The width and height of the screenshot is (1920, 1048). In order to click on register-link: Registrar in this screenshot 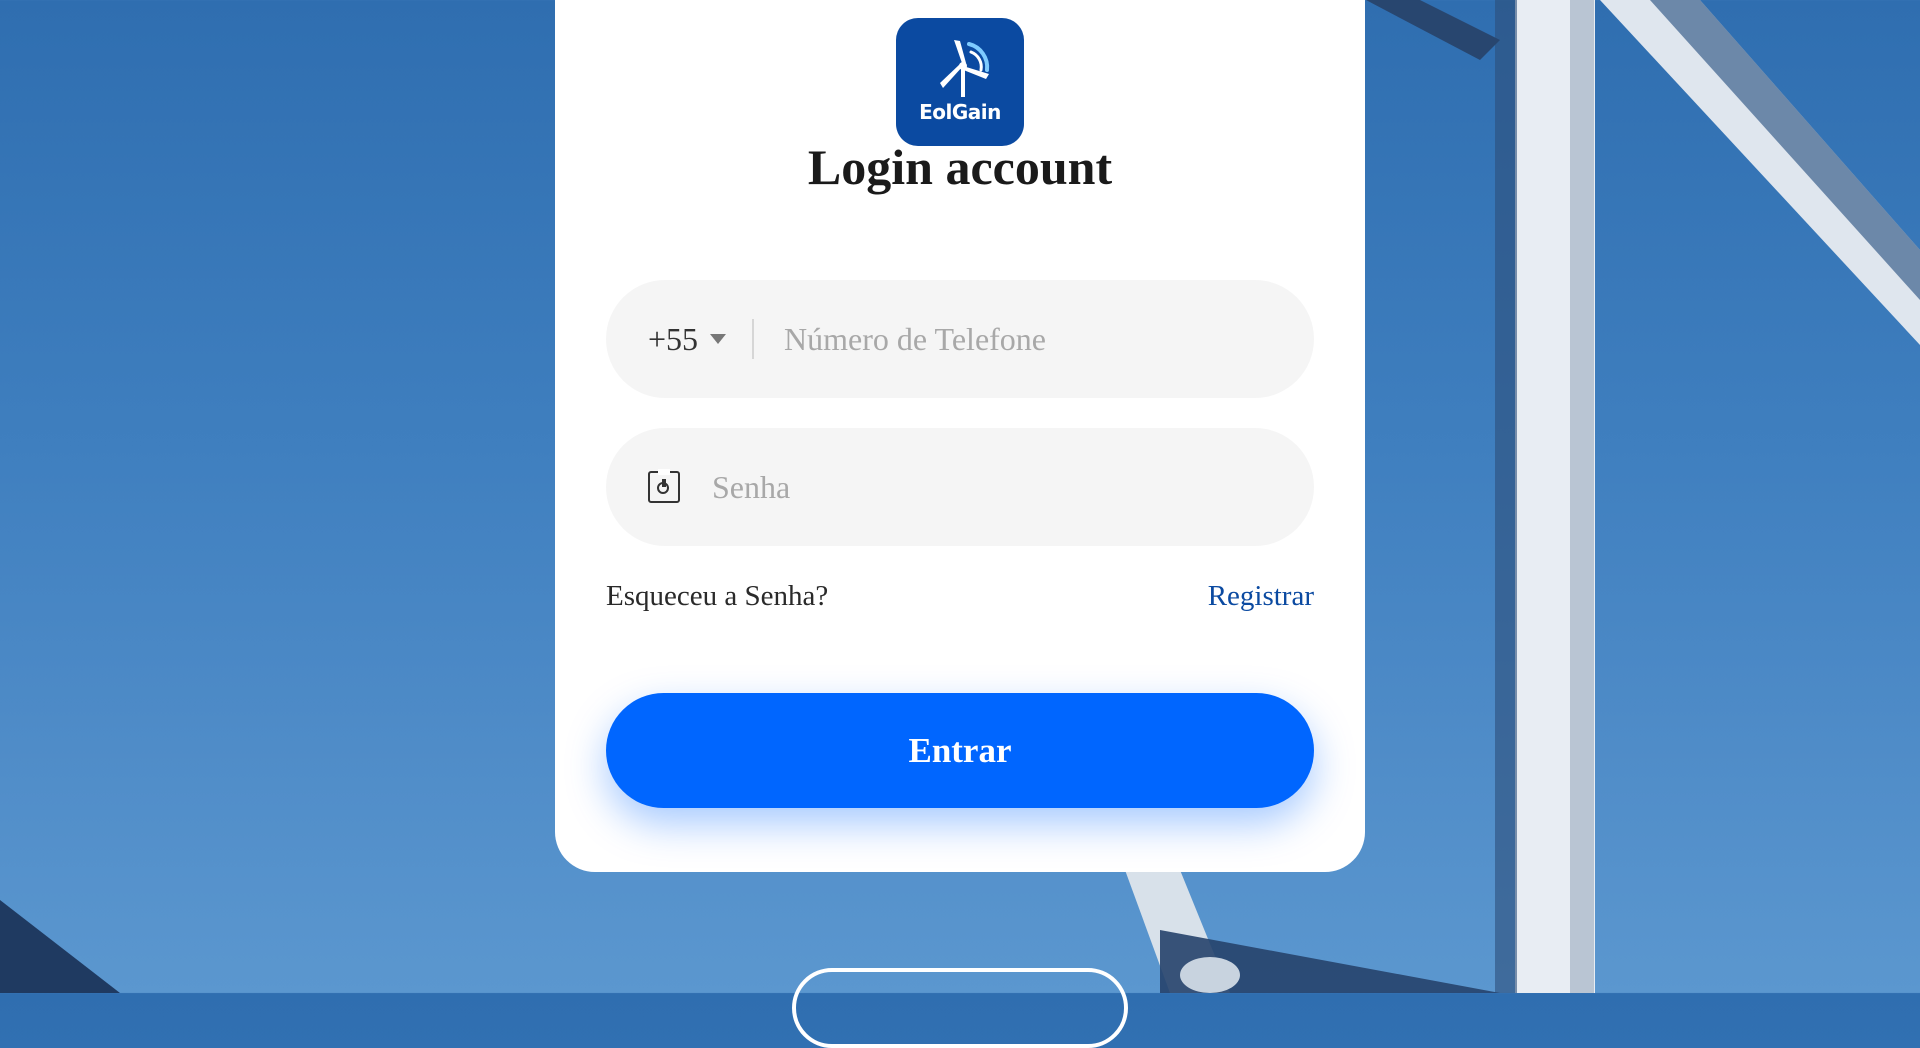, I will do `click(1261, 596)`.